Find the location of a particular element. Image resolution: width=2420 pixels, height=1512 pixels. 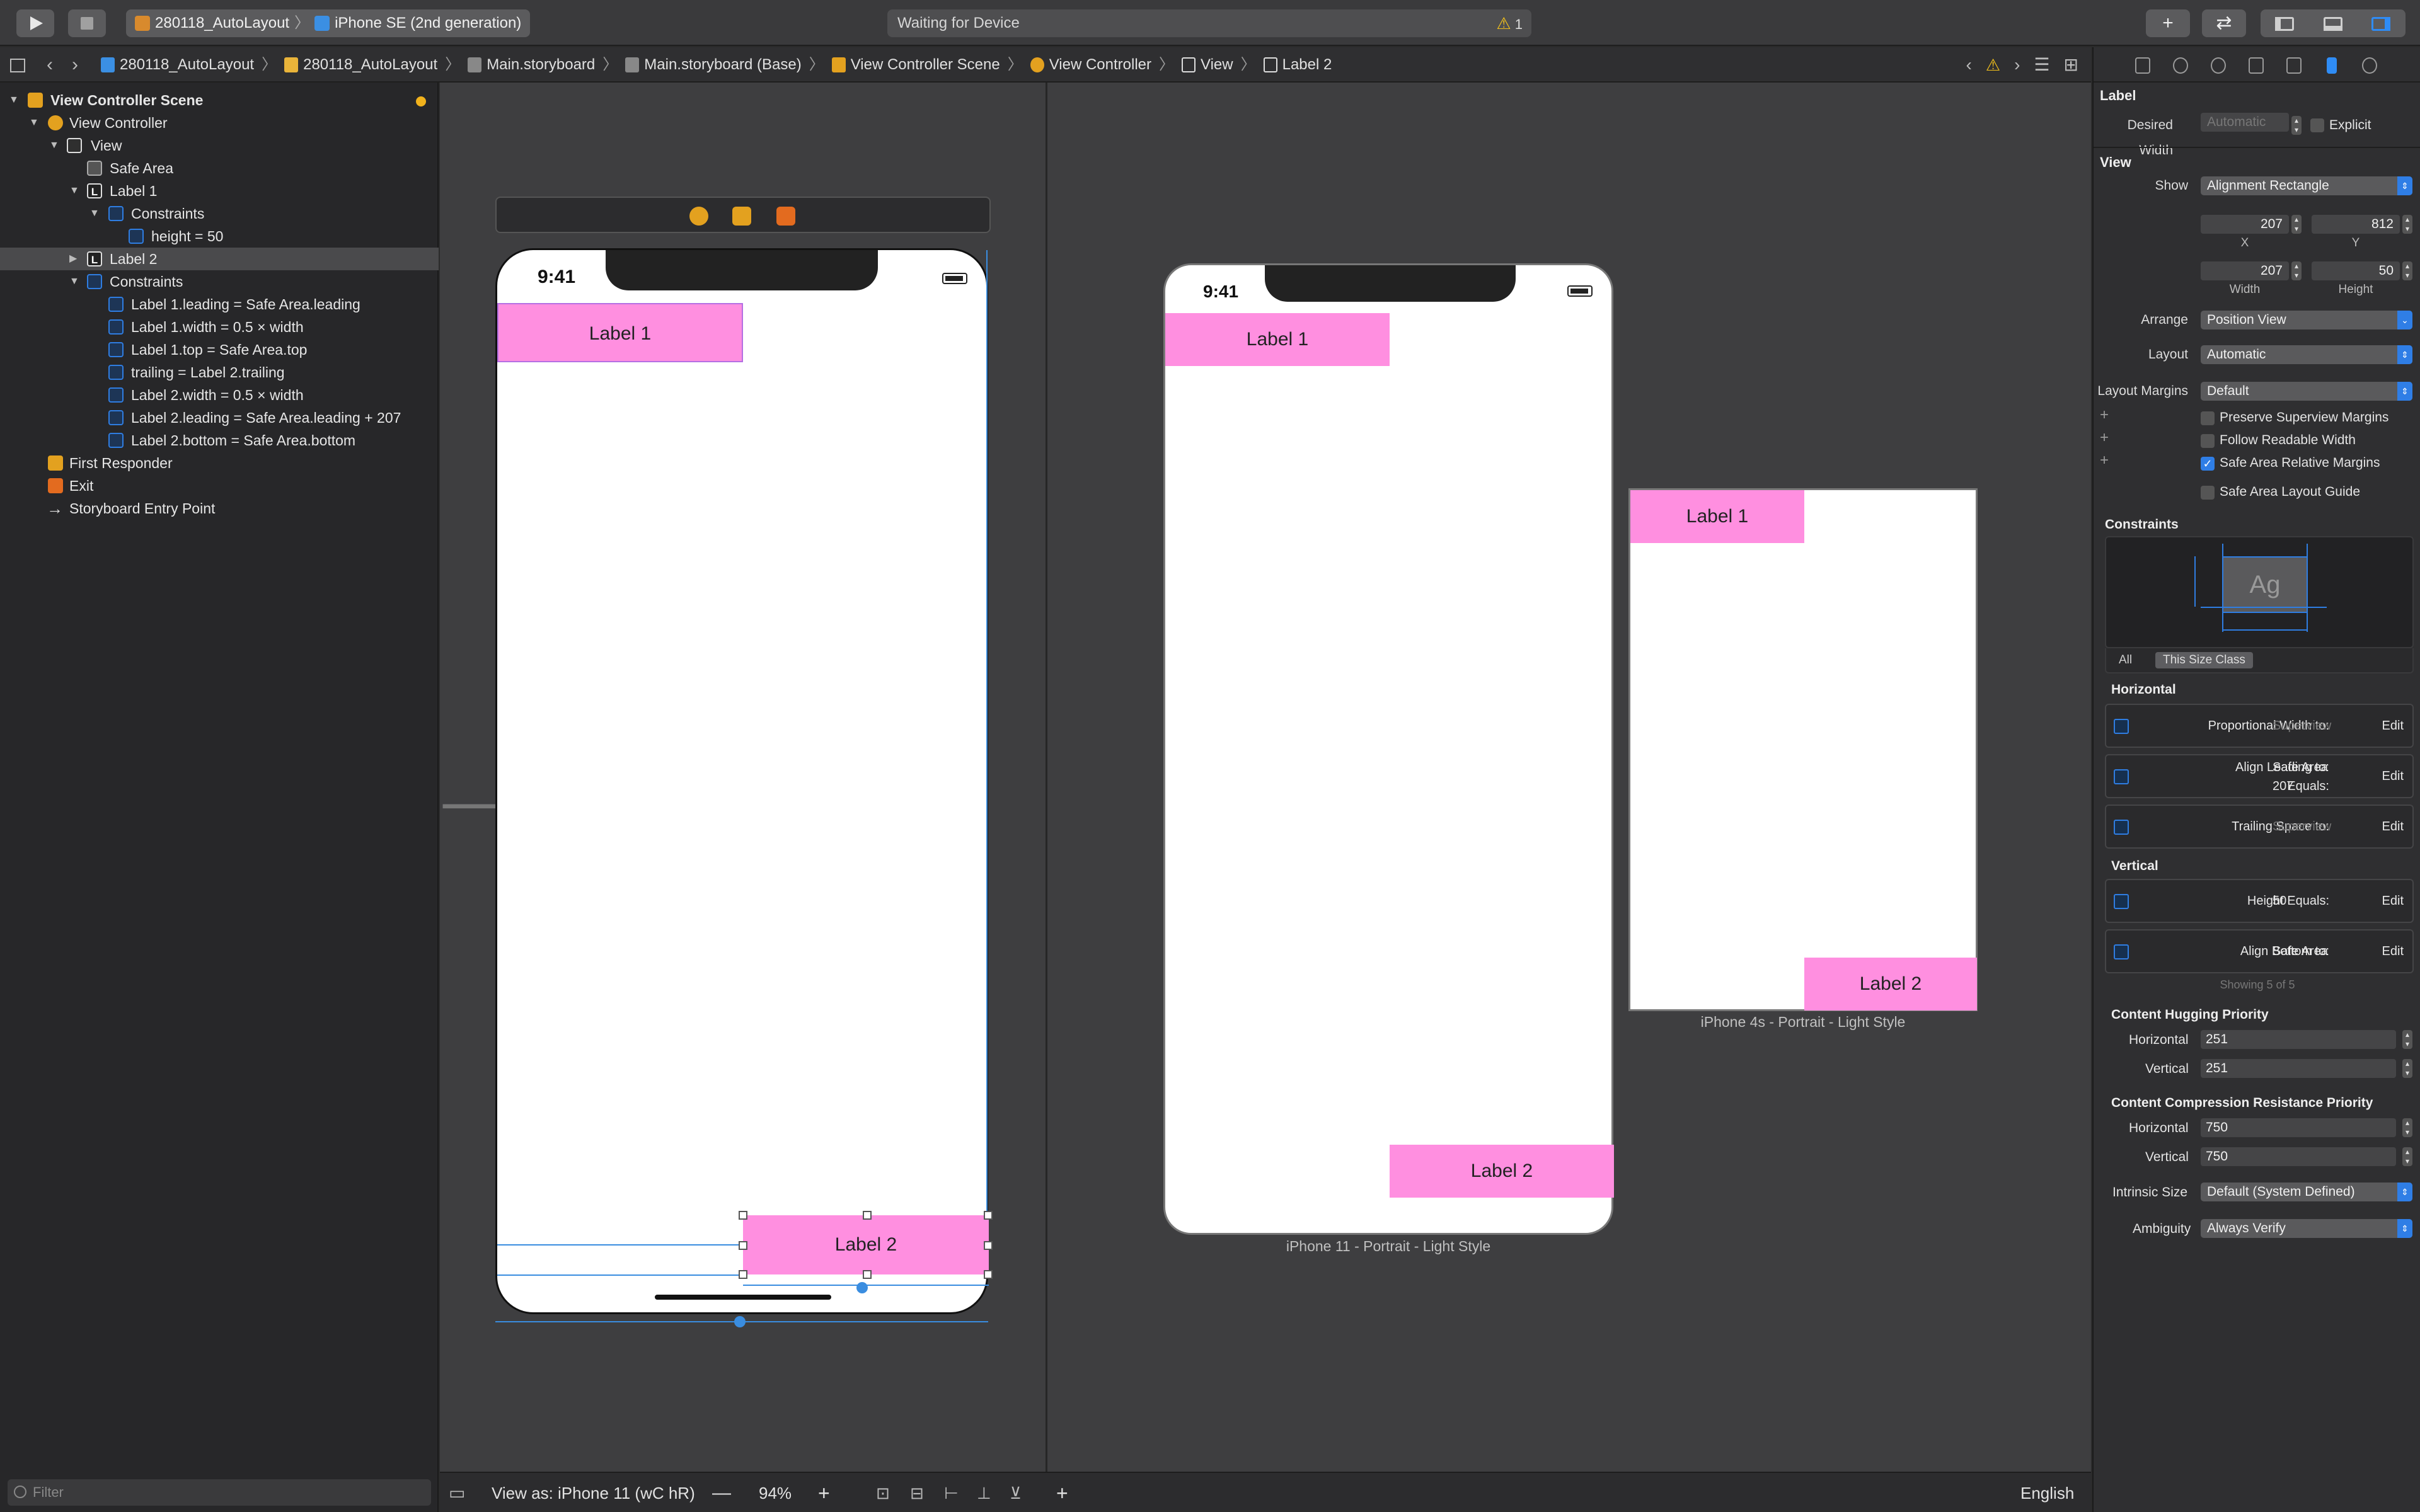

constraint-knob is located at coordinates (862, 1287).